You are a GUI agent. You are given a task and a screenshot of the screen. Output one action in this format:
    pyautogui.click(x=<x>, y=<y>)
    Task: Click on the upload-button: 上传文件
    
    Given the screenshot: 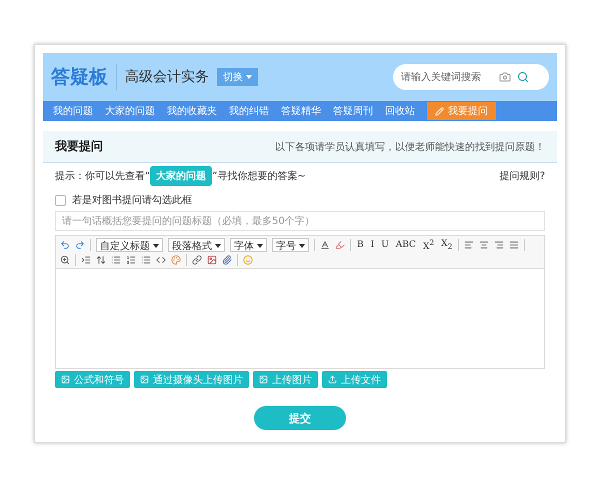 What is the action you would take?
    pyautogui.click(x=354, y=379)
    